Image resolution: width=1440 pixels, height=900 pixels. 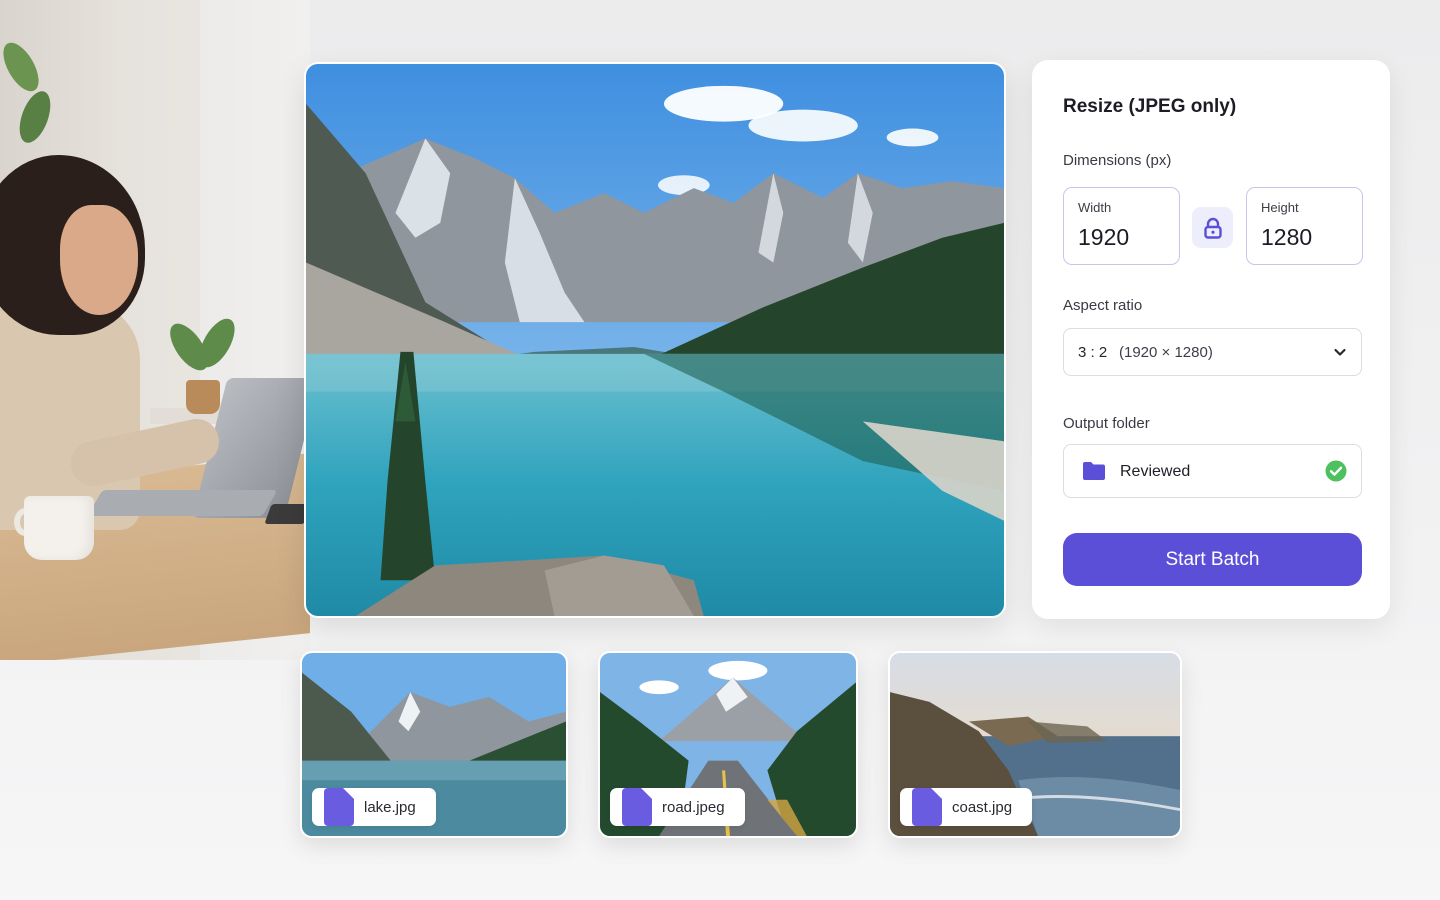 What do you see at coordinates (982, 807) in the screenshot?
I see `file-name: coast.jpg` at bounding box center [982, 807].